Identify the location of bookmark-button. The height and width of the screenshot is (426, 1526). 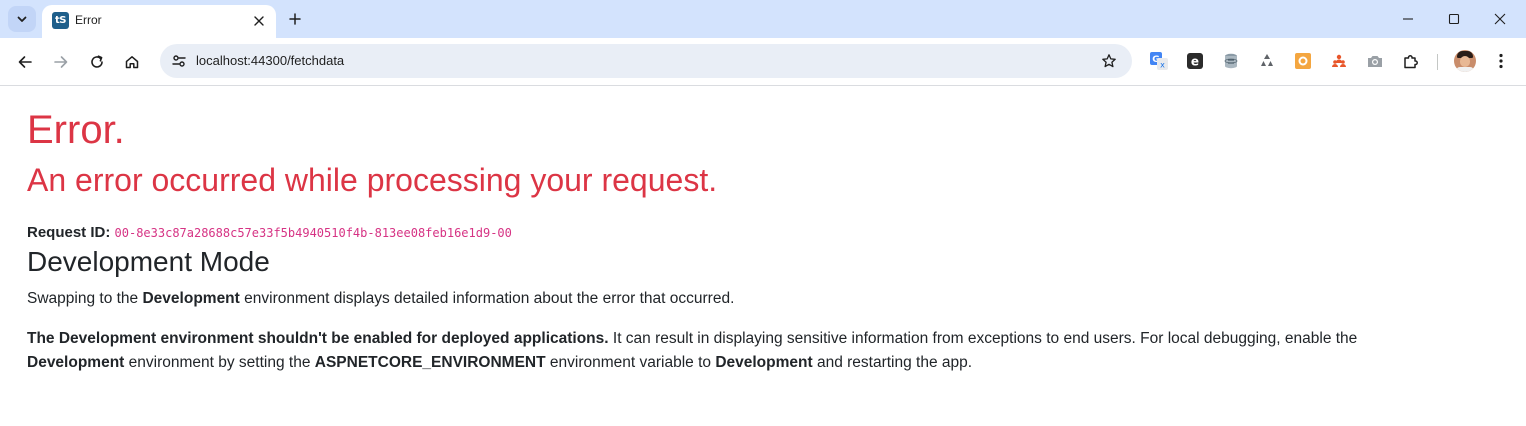
(1109, 61).